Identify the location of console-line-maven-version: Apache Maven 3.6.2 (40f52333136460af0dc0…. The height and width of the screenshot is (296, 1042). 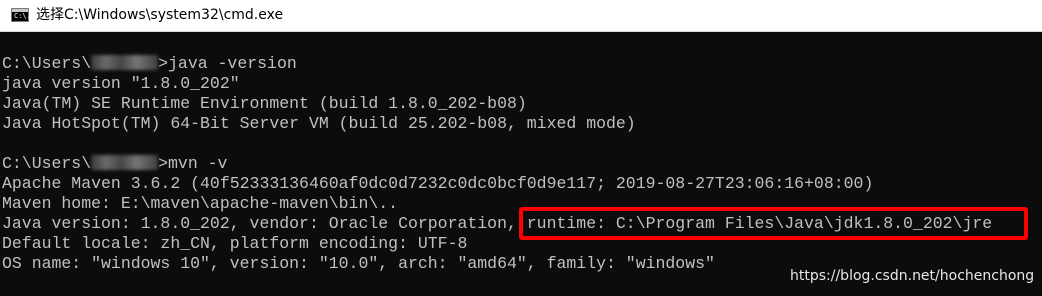
(438, 183).